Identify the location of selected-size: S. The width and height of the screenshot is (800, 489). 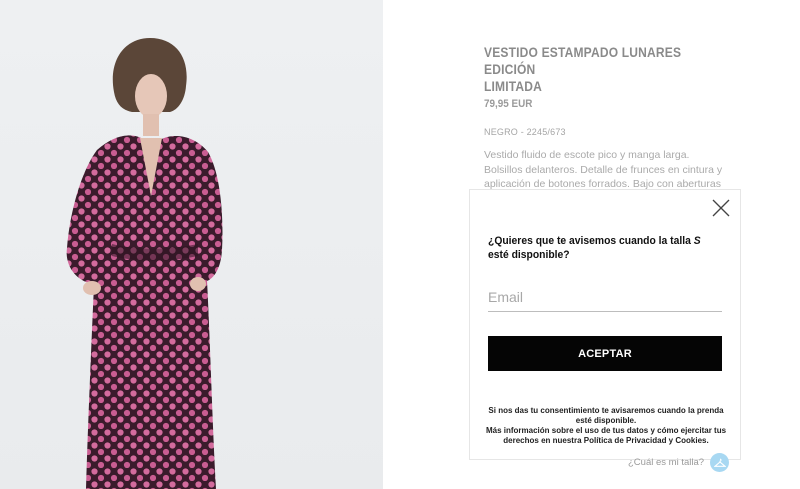
(697, 241).